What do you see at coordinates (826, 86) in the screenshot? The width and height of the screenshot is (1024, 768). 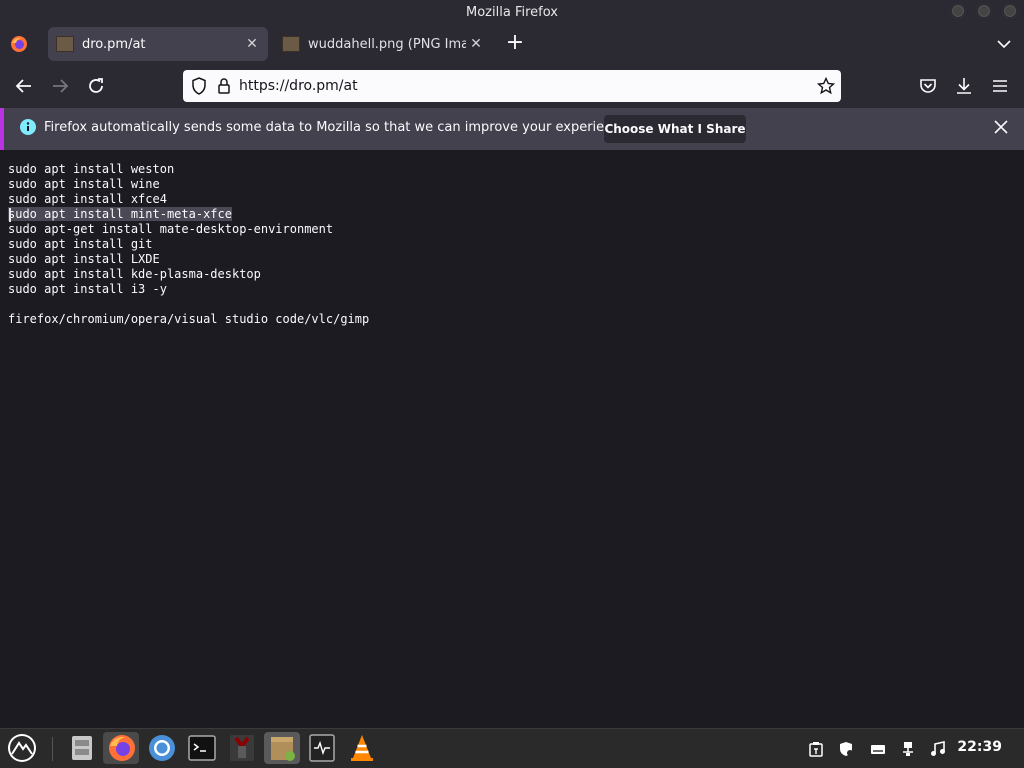 I see `bookmark-star-icon` at bounding box center [826, 86].